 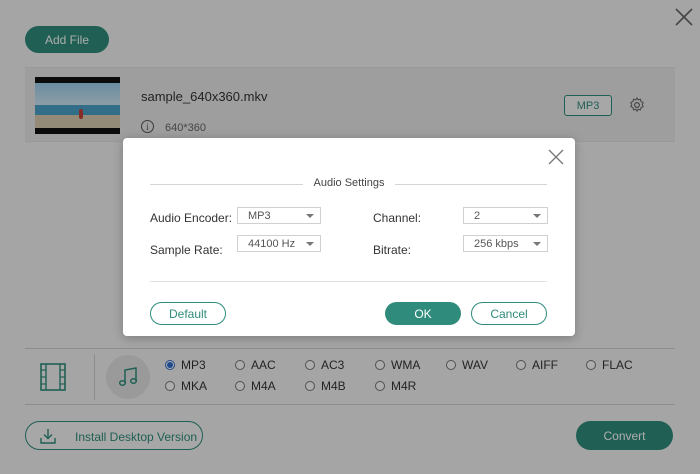 I want to click on dialog-title: Audio Settings, so click(x=349, y=183).